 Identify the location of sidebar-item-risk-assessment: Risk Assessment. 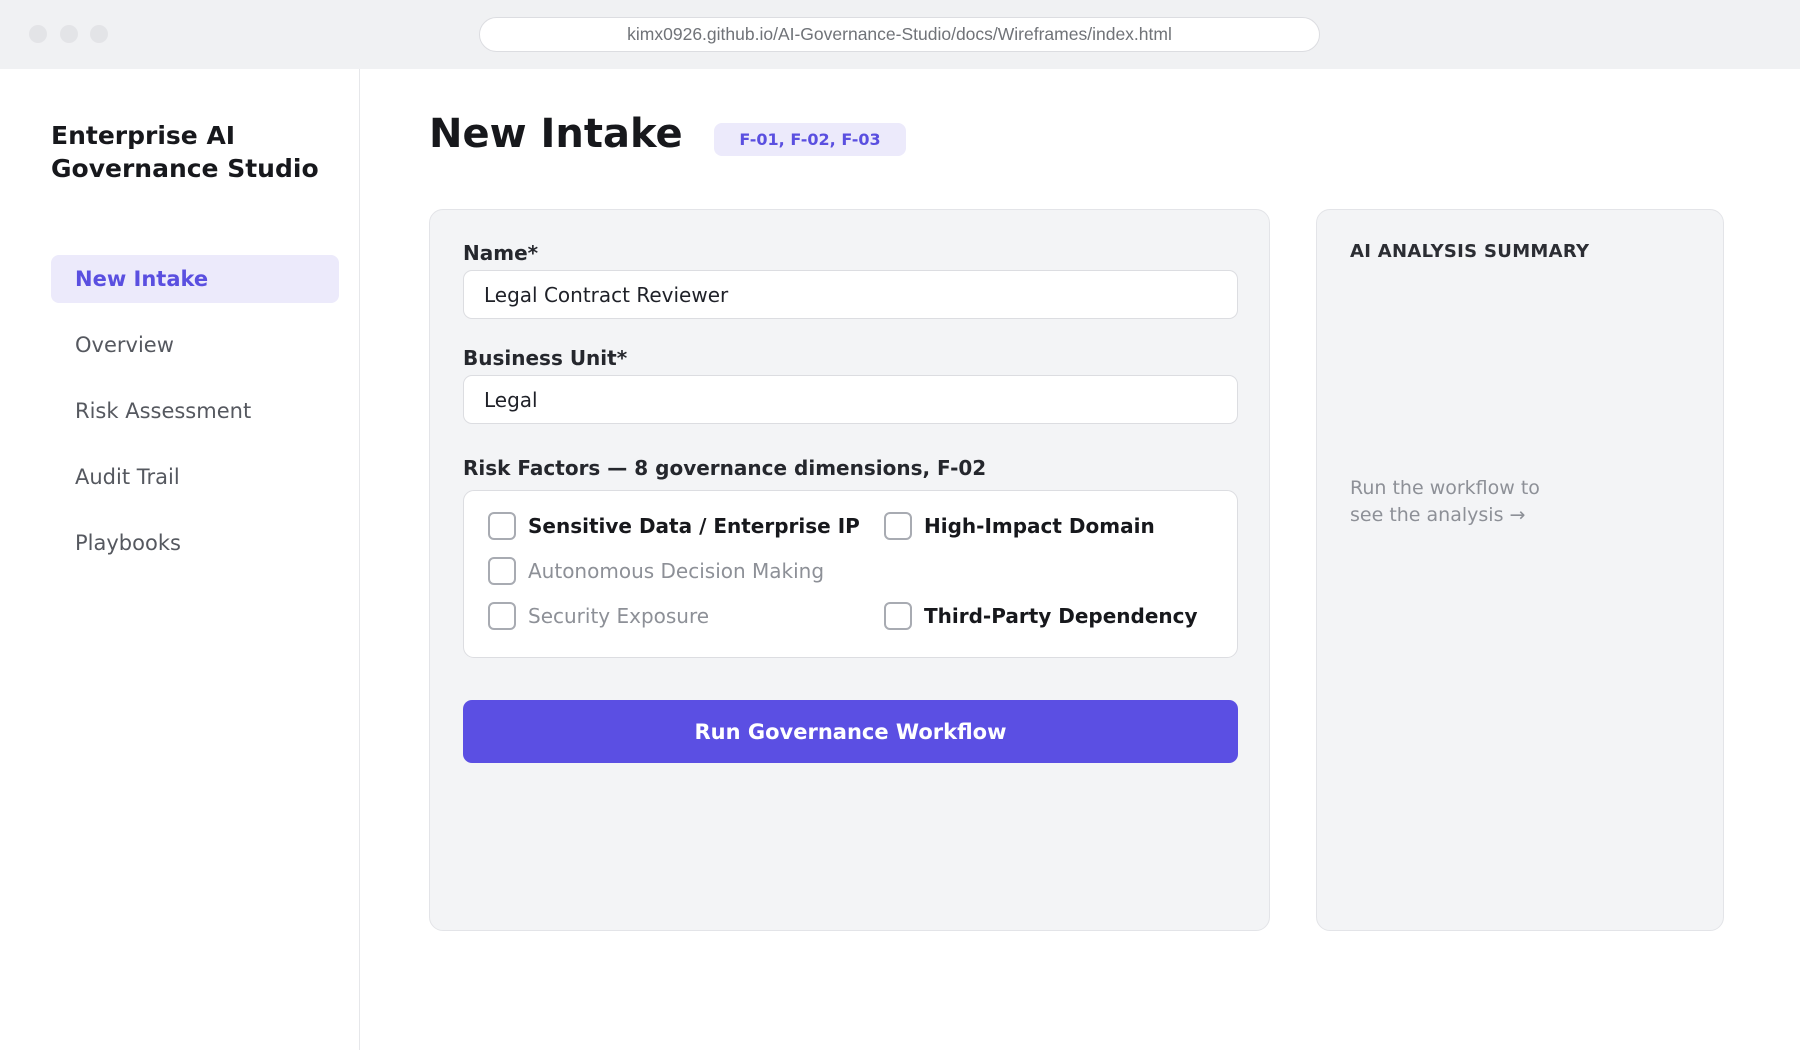
(195, 411).